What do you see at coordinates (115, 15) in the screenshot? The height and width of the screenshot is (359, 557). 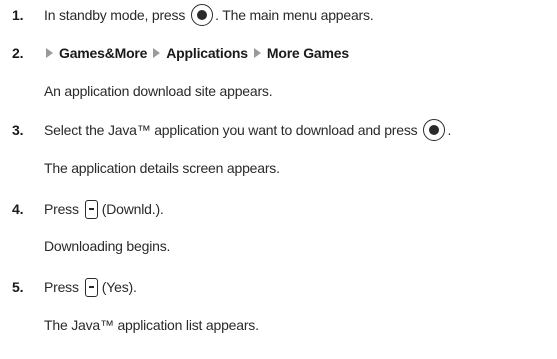 I see `step-text: In standby mode, press` at bounding box center [115, 15].